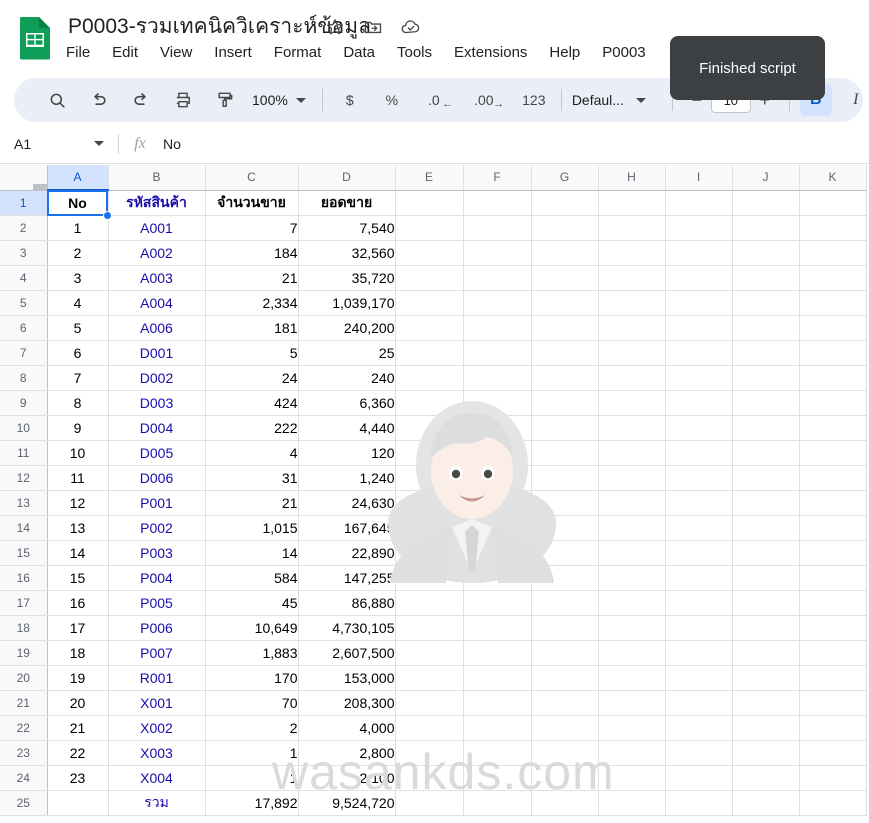  What do you see at coordinates (24, 503) in the screenshot?
I see `row-header-13: 13` at bounding box center [24, 503].